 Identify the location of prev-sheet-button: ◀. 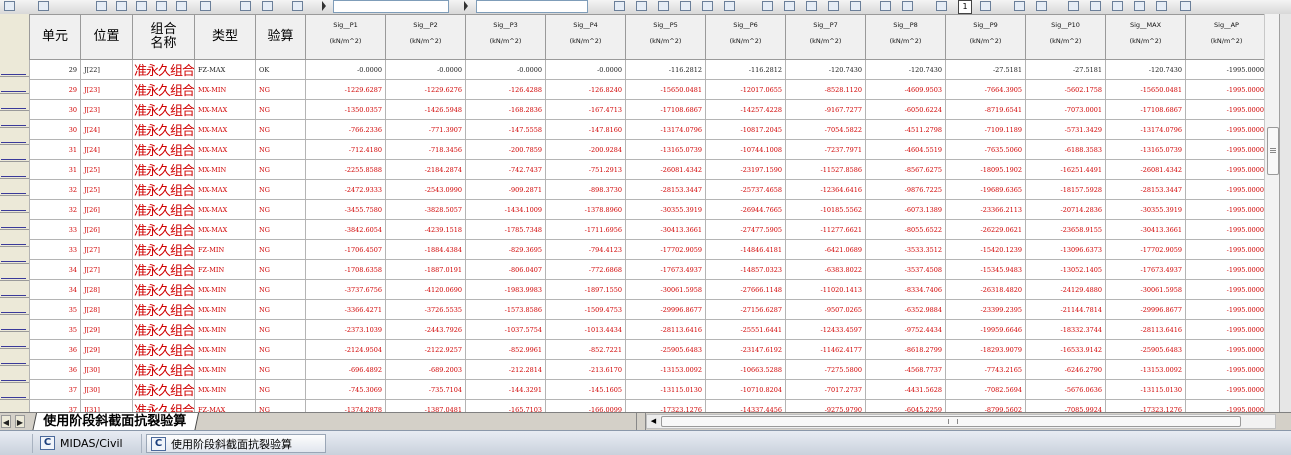
(6, 421).